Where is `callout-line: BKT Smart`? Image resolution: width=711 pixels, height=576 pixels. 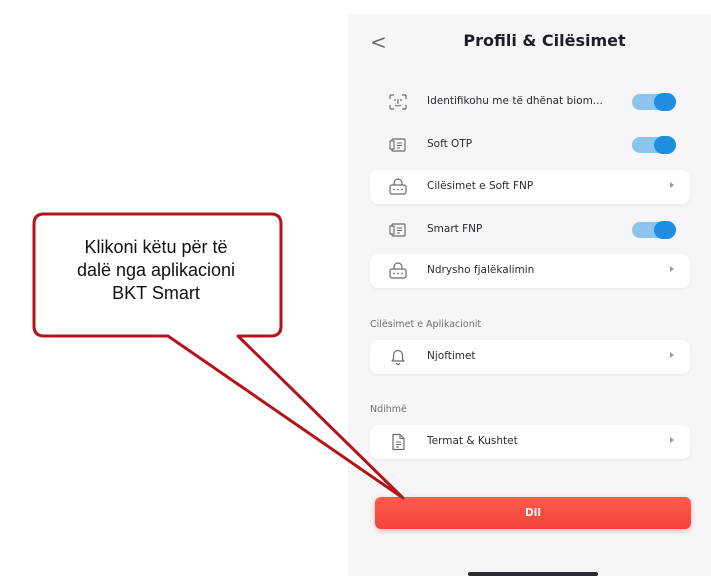 callout-line: BKT Smart is located at coordinates (156, 293).